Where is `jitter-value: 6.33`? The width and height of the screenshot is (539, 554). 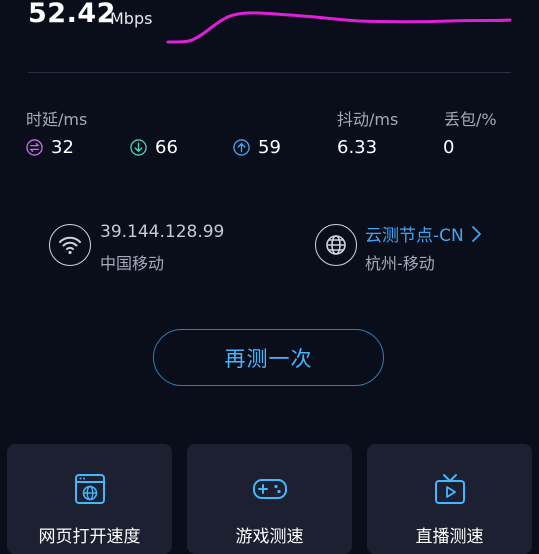 jitter-value: 6.33 is located at coordinates (357, 147).